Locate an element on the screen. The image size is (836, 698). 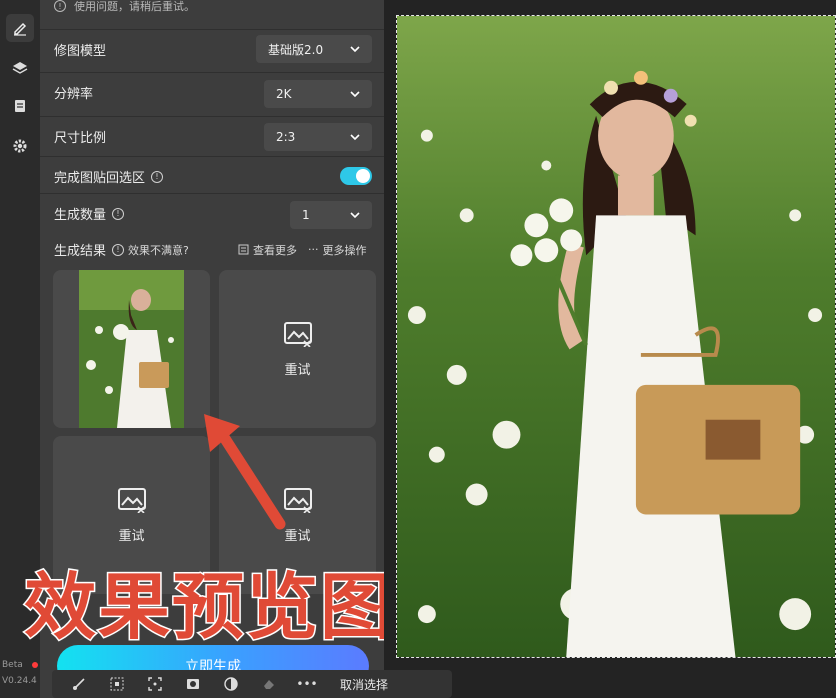
more-tools-button: ••• is located at coordinates (307, 684).